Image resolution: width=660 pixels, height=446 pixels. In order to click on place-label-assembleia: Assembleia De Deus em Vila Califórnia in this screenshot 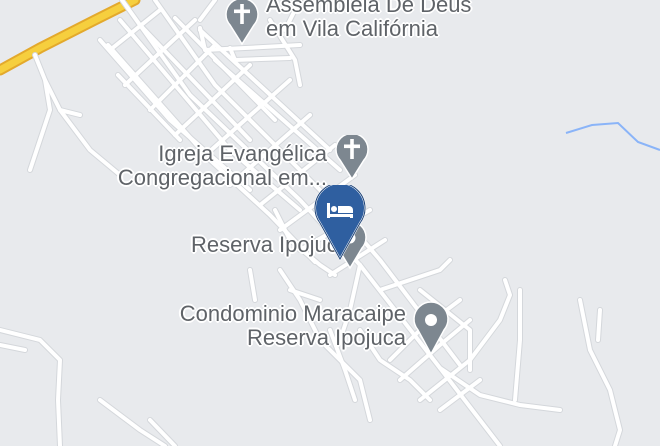, I will do `click(368, 20)`.